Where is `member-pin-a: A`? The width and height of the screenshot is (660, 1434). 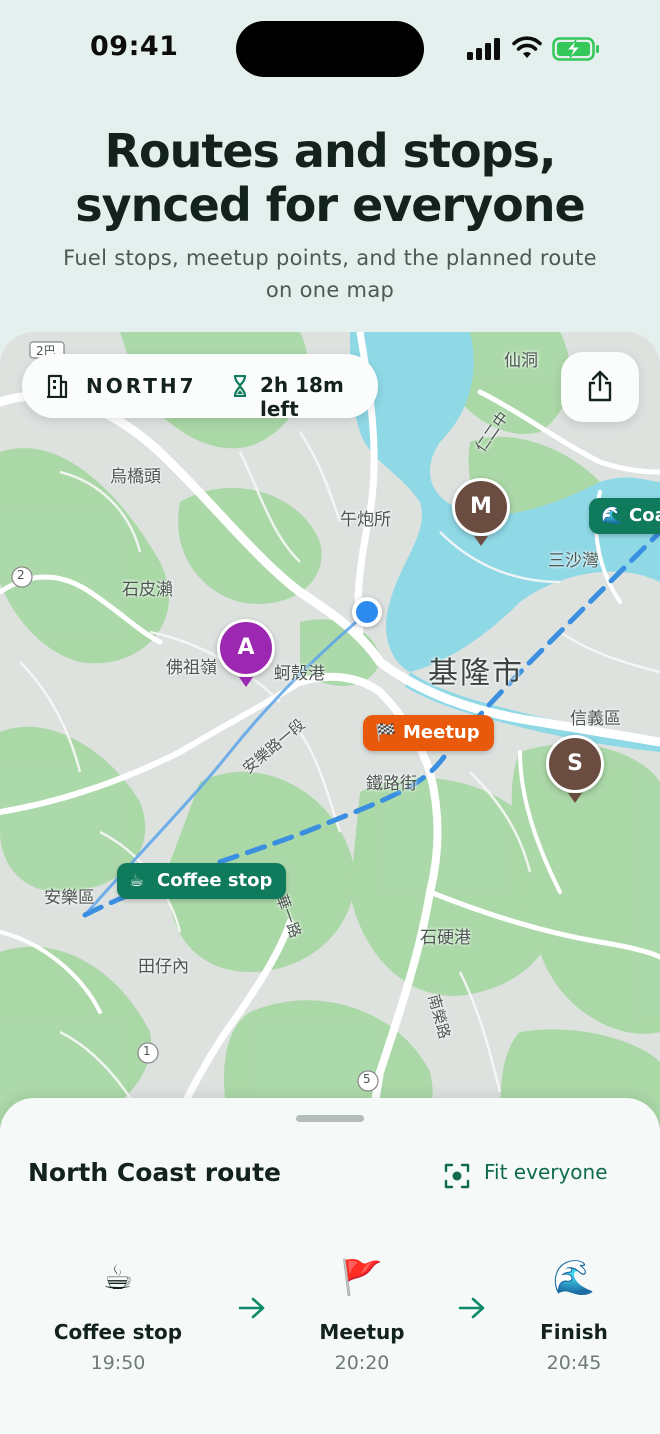 member-pin-a: A is located at coordinates (246, 654).